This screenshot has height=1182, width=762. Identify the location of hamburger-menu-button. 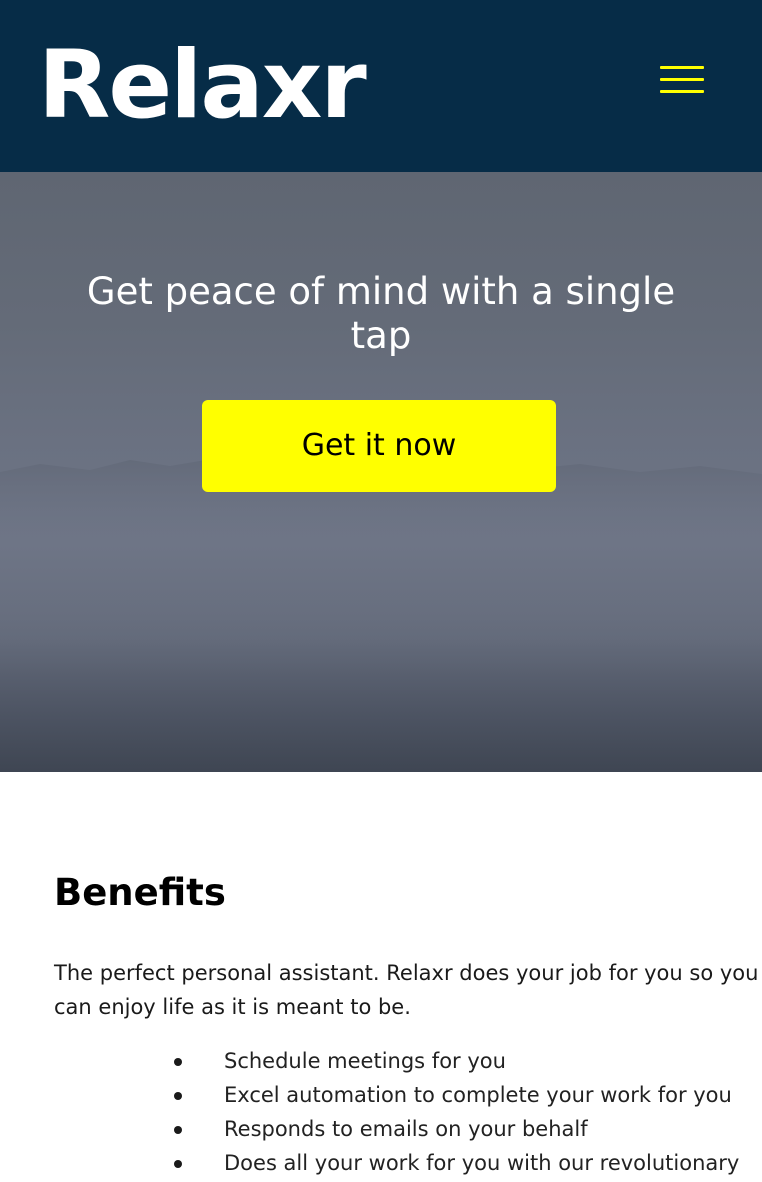
(681, 81).